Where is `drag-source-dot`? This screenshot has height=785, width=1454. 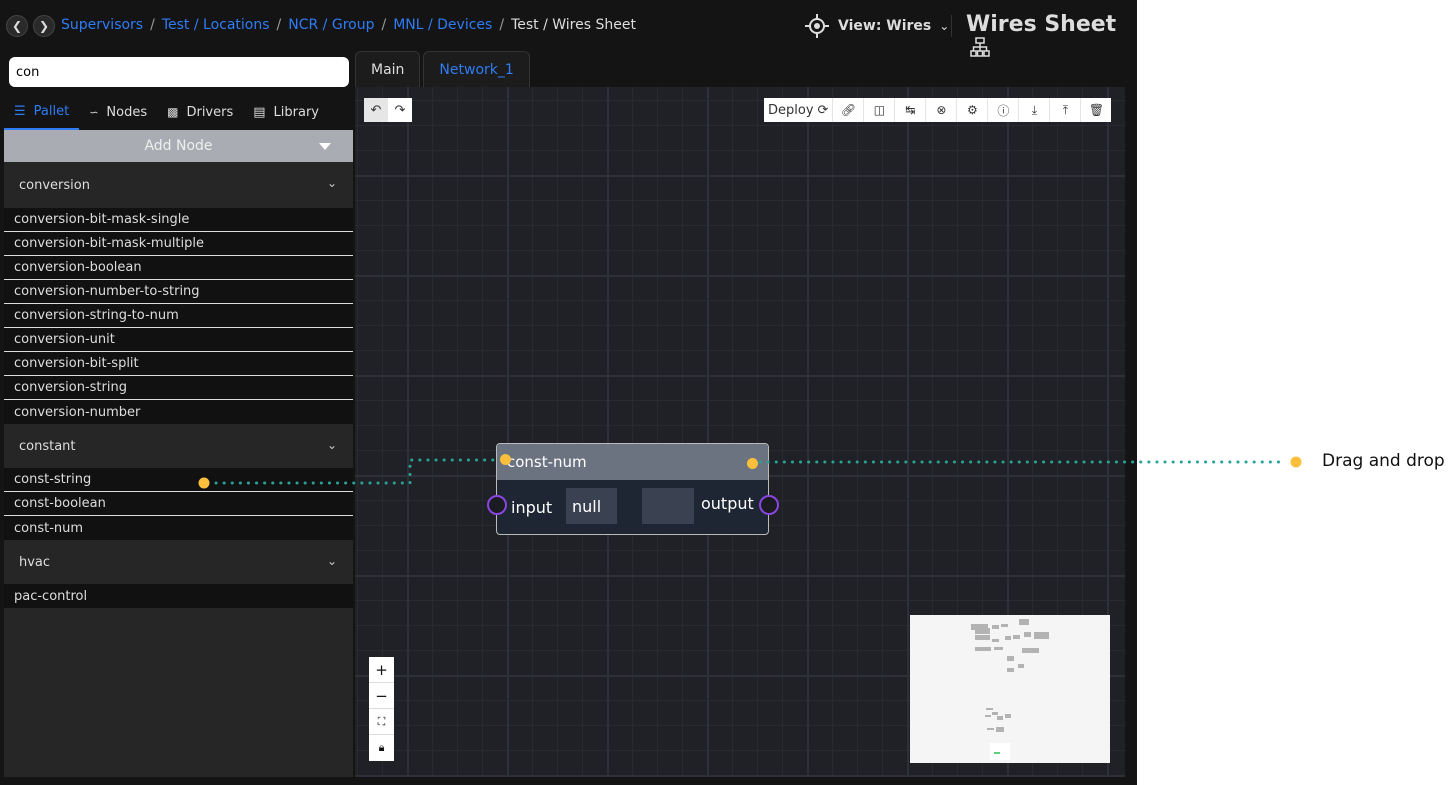 drag-source-dot is located at coordinates (204, 483).